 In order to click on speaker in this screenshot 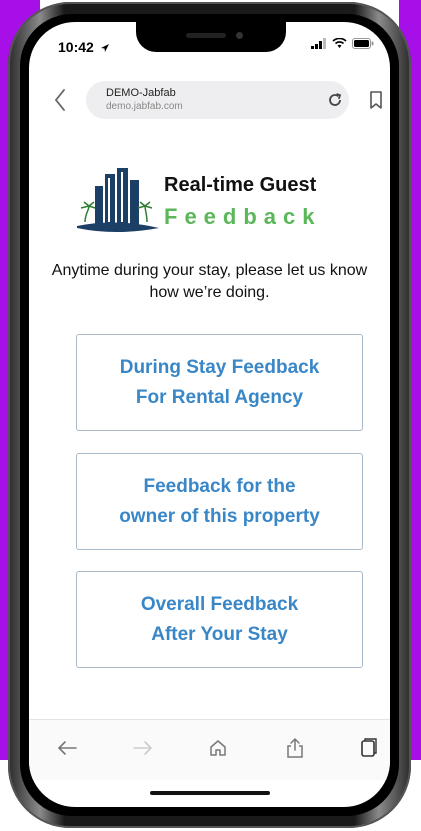, I will do `click(206, 35)`.